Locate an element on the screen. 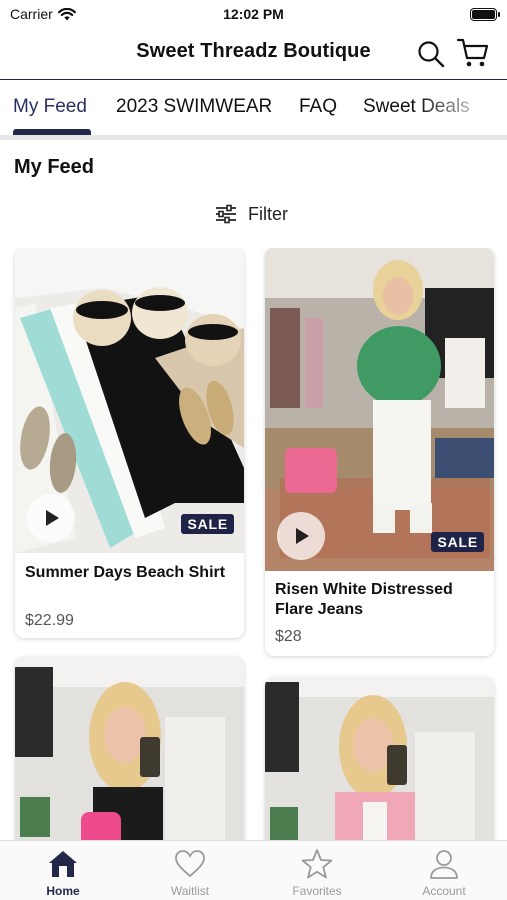 Image resolution: width=507 pixels, height=900 pixels. product-price: $28 is located at coordinates (288, 636).